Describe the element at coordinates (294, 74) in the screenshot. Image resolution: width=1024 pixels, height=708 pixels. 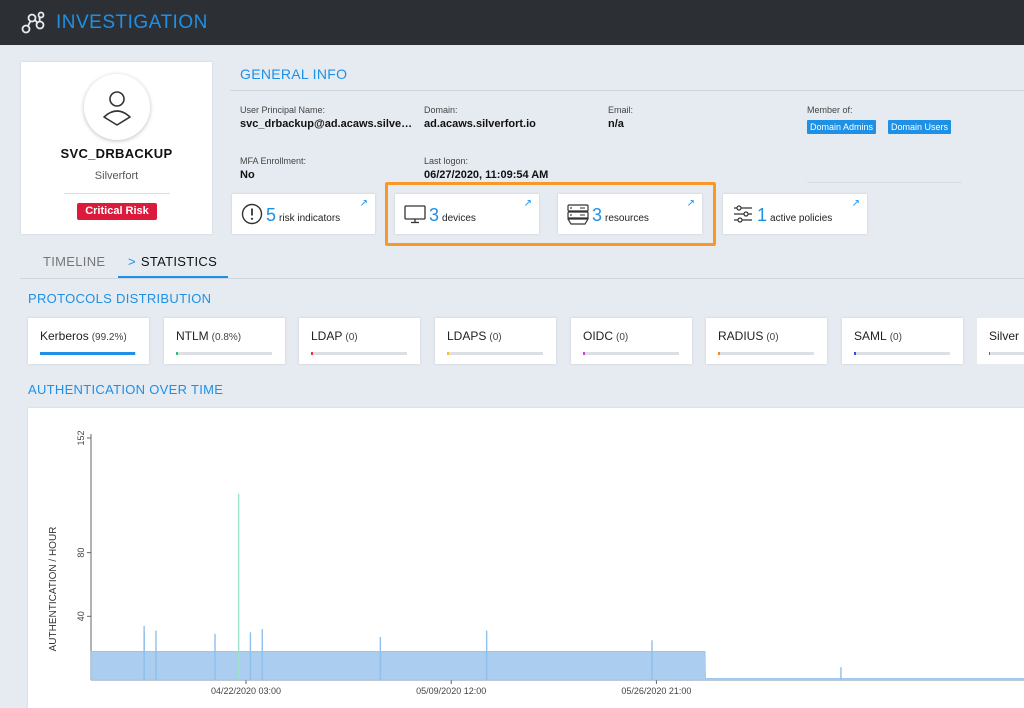
I see `general-info-title: GENERAL INFO` at that location.